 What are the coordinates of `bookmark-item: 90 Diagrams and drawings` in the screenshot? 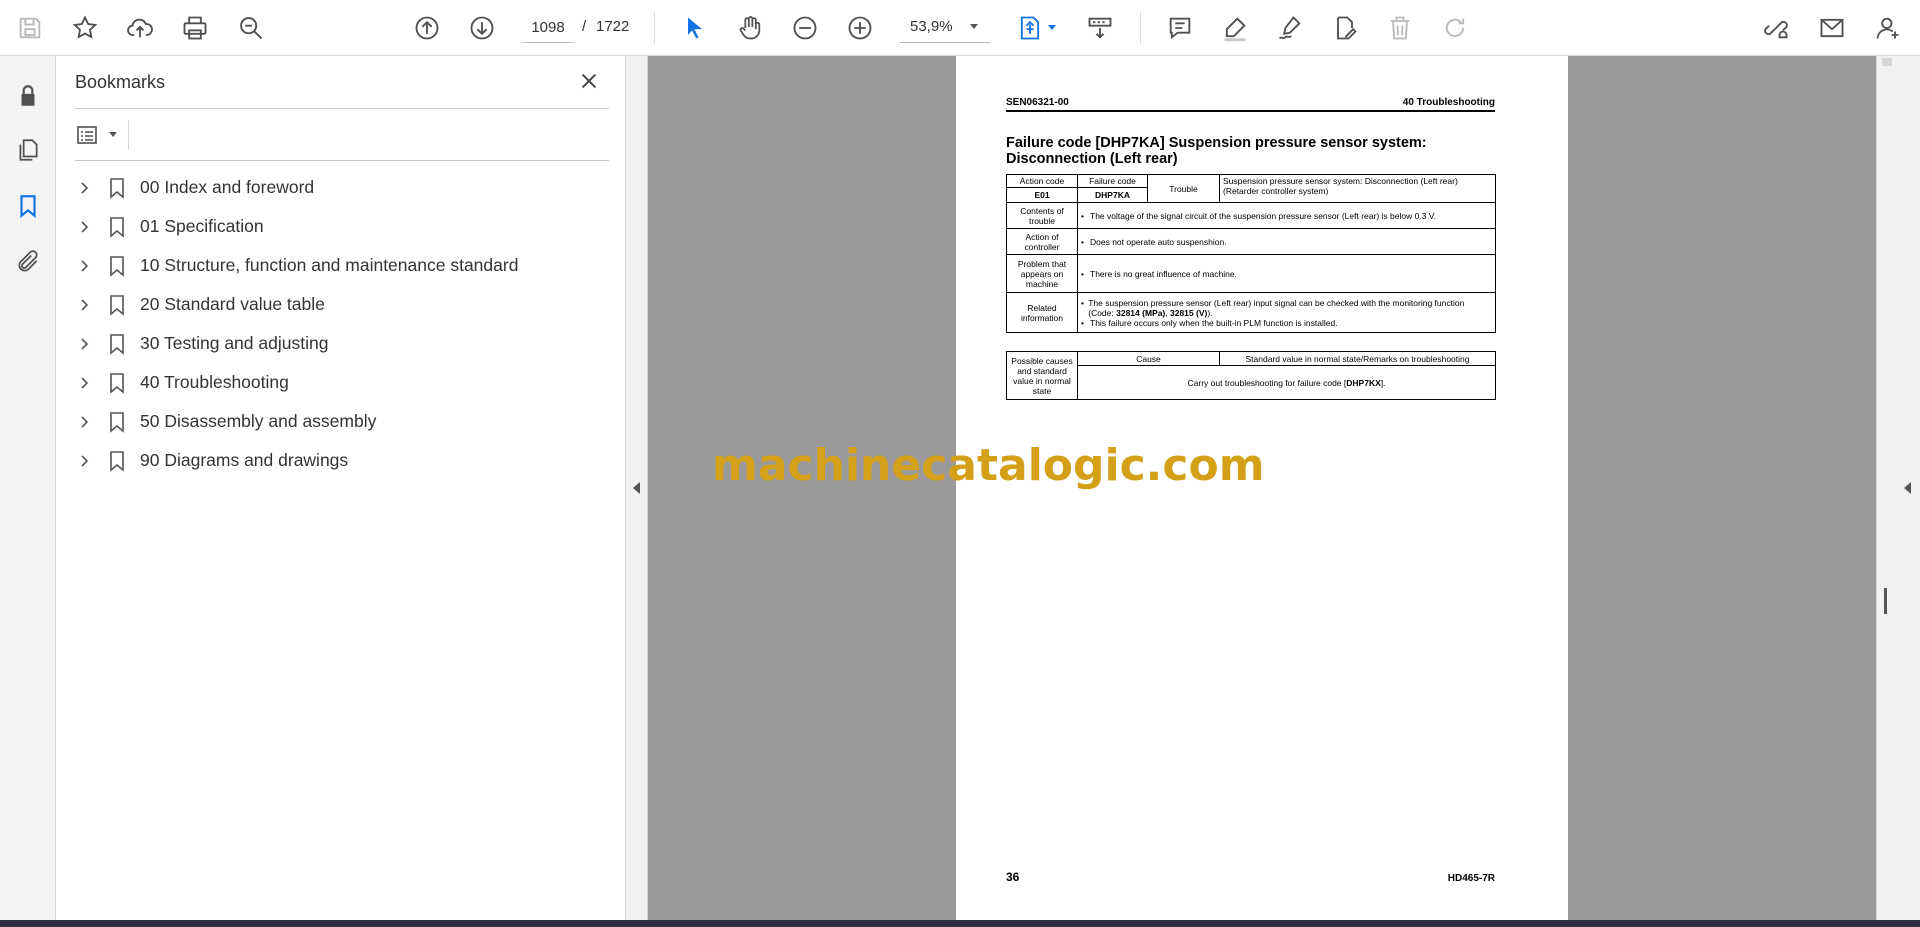 It's located at (342, 460).